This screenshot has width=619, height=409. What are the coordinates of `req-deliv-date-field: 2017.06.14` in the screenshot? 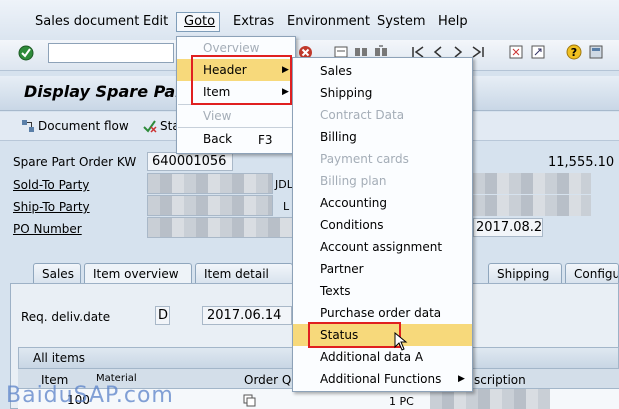 It's located at (247, 315).